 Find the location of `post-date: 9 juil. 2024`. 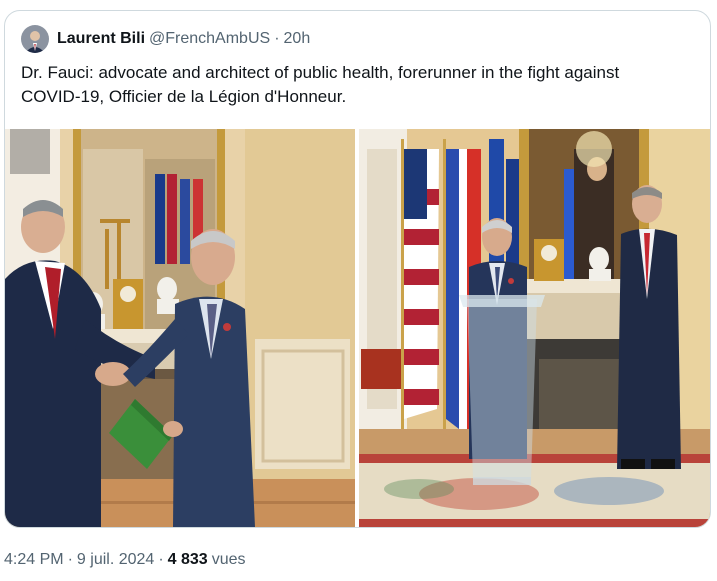

post-date: 9 juil. 2024 is located at coordinates (115, 560).